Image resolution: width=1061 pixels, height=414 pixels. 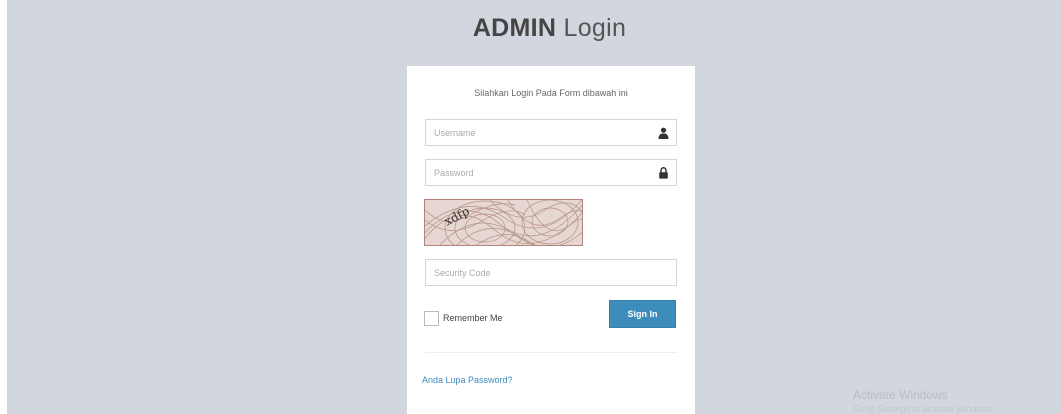 I want to click on login-box-message: Silahkan Login Pada Form dibawah ini, so click(x=551, y=93).